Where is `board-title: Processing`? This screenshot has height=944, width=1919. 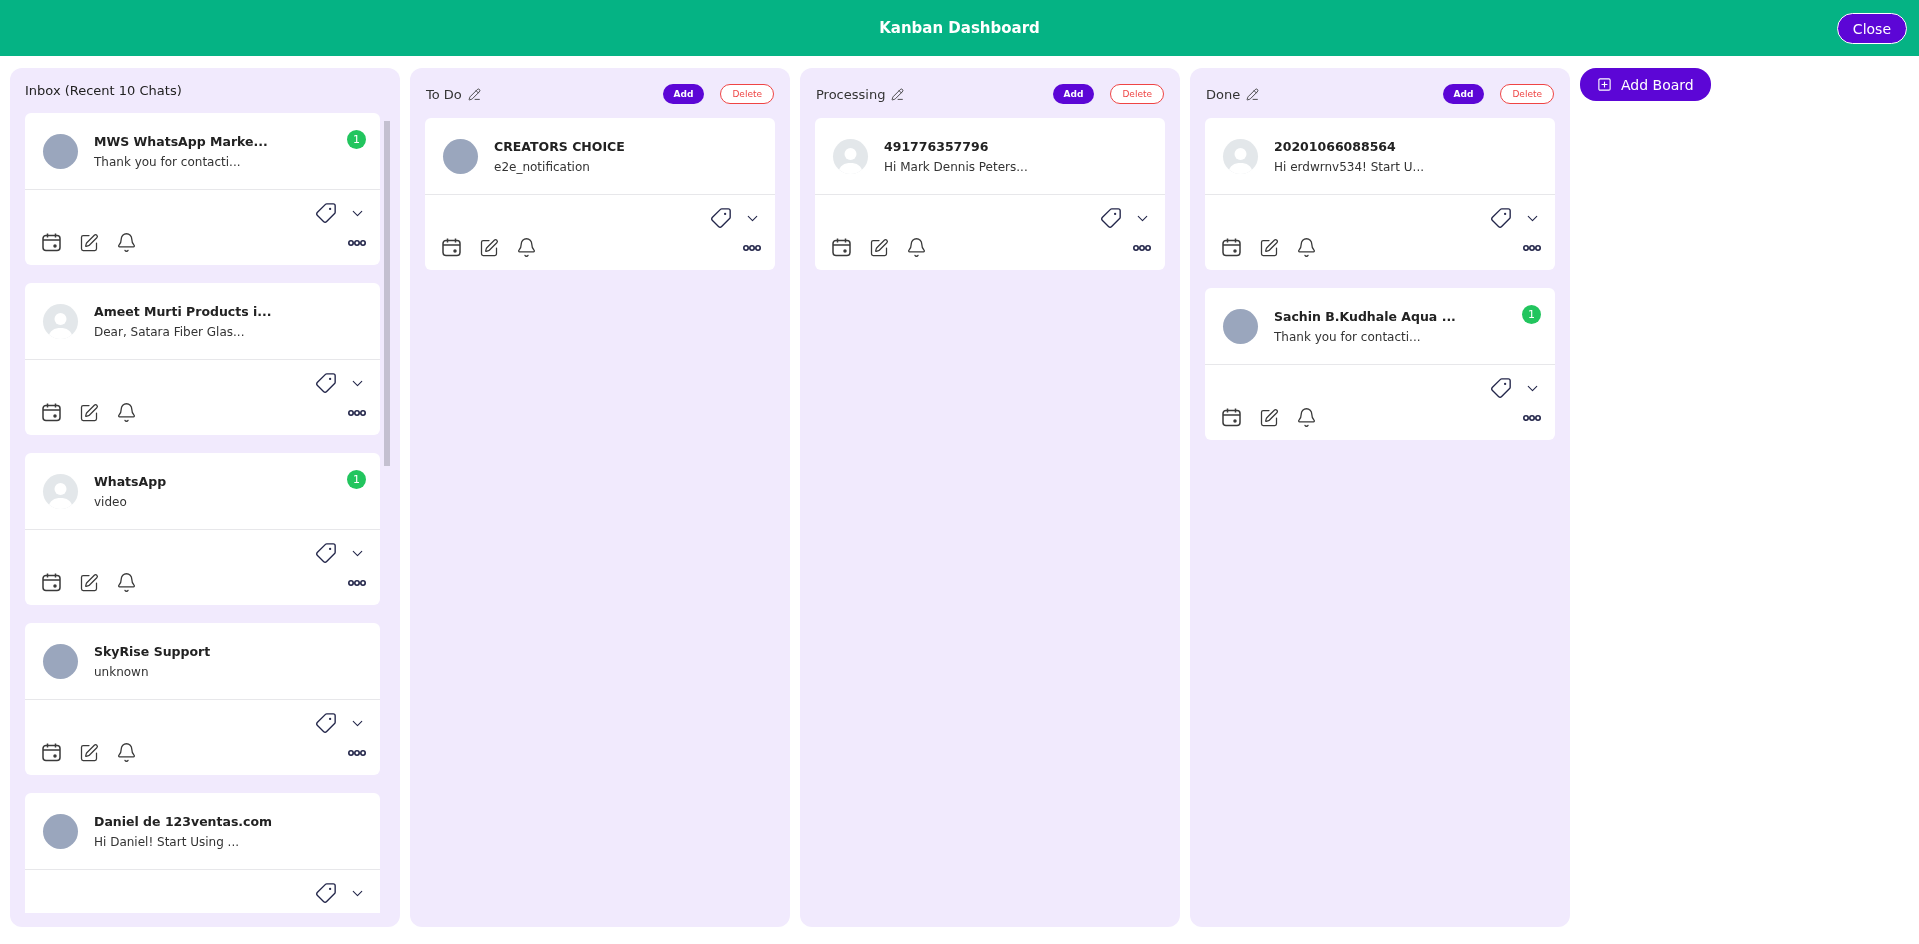 board-title: Processing is located at coordinates (851, 94).